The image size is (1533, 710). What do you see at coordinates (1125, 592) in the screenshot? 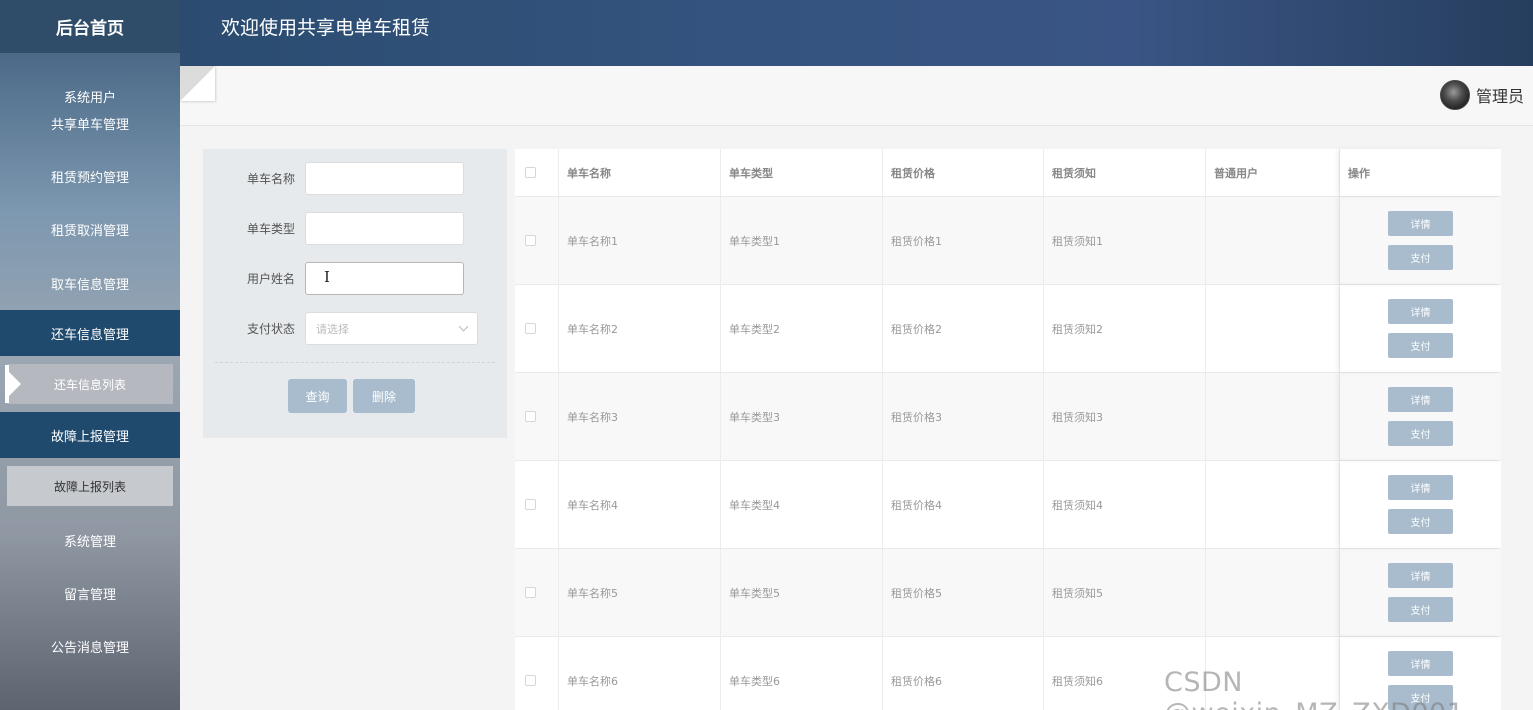
I see `cell-rental-notice: 租赁须知5` at bounding box center [1125, 592].